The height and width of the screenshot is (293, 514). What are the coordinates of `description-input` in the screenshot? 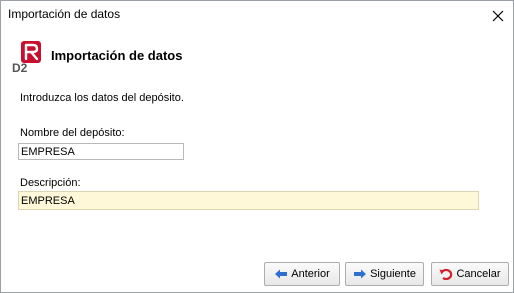 It's located at (248, 200).